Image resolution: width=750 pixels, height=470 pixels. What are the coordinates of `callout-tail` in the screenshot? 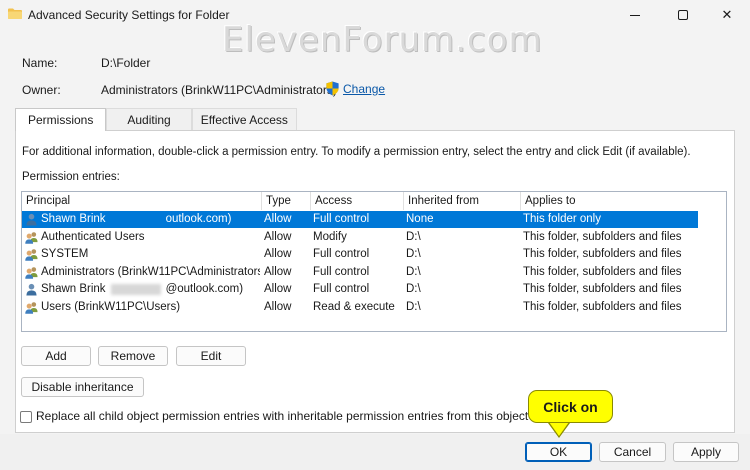 It's located at (559, 429).